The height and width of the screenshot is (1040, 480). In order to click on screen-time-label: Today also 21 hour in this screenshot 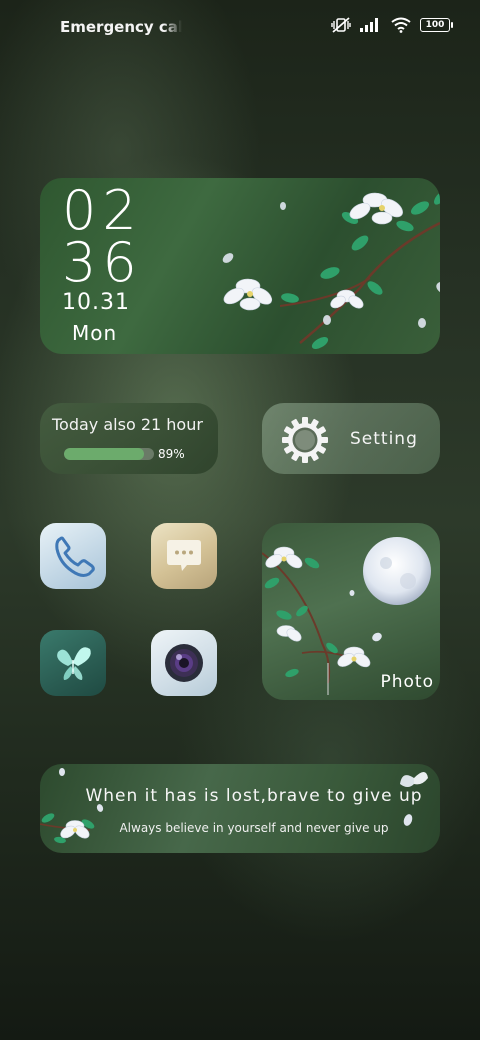, I will do `click(127, 424)`.